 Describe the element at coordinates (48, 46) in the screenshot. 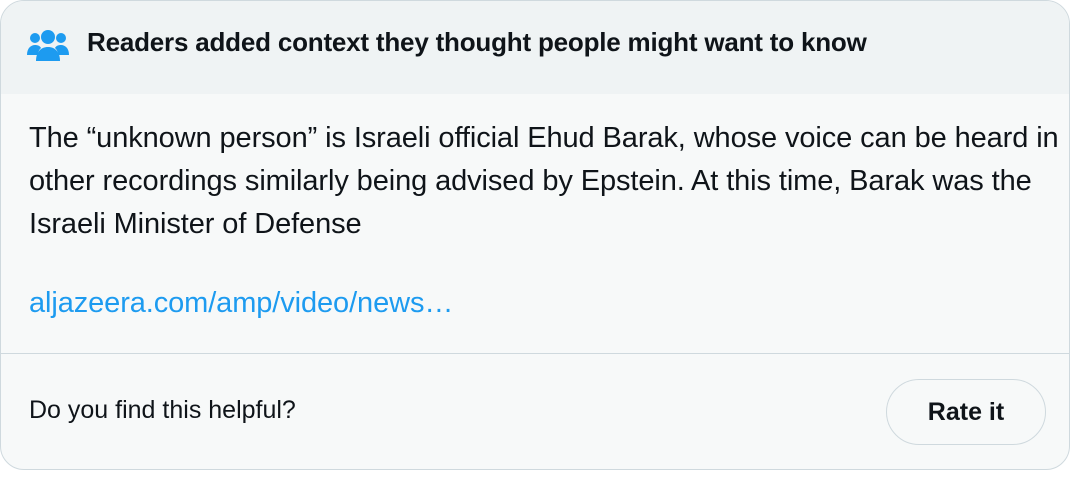

I see `people-group-icon` at that location.